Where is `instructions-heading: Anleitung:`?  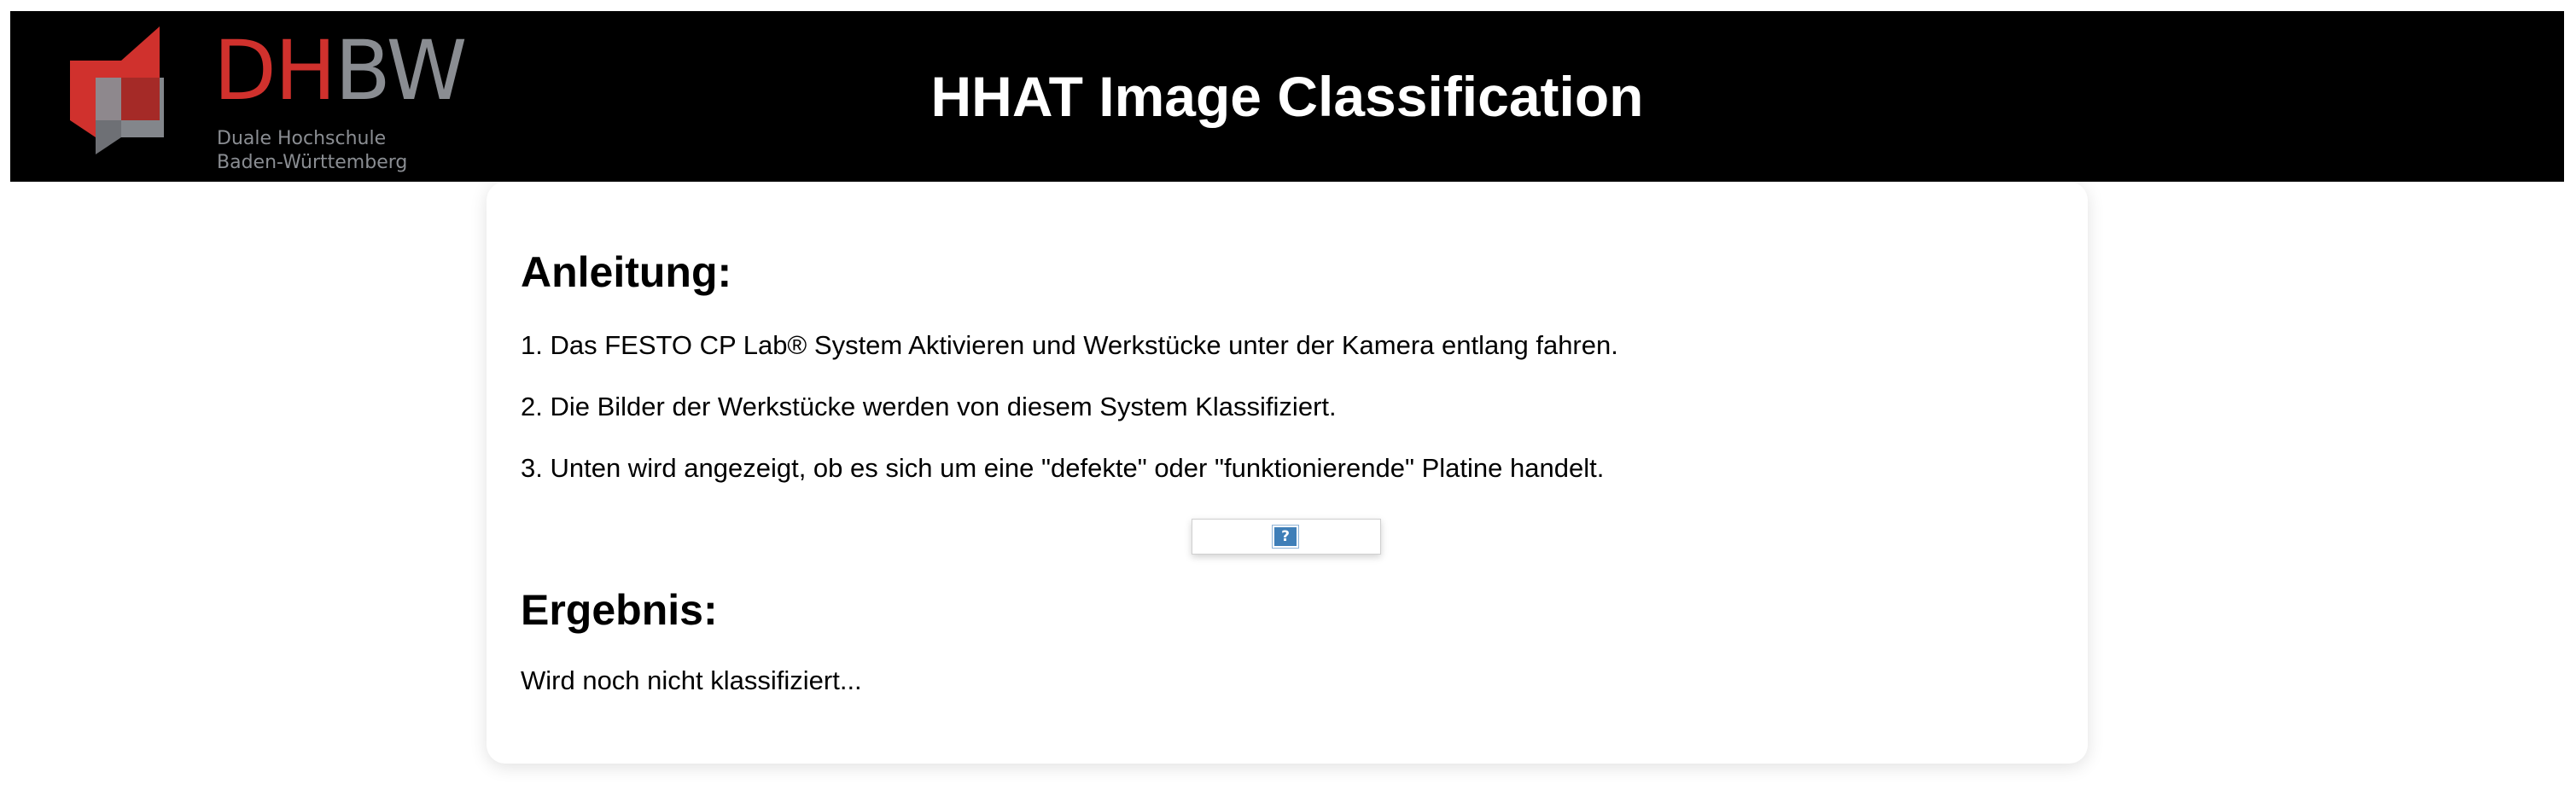 instructions-heading: Anleitung: is located at coordinates (626, 272).